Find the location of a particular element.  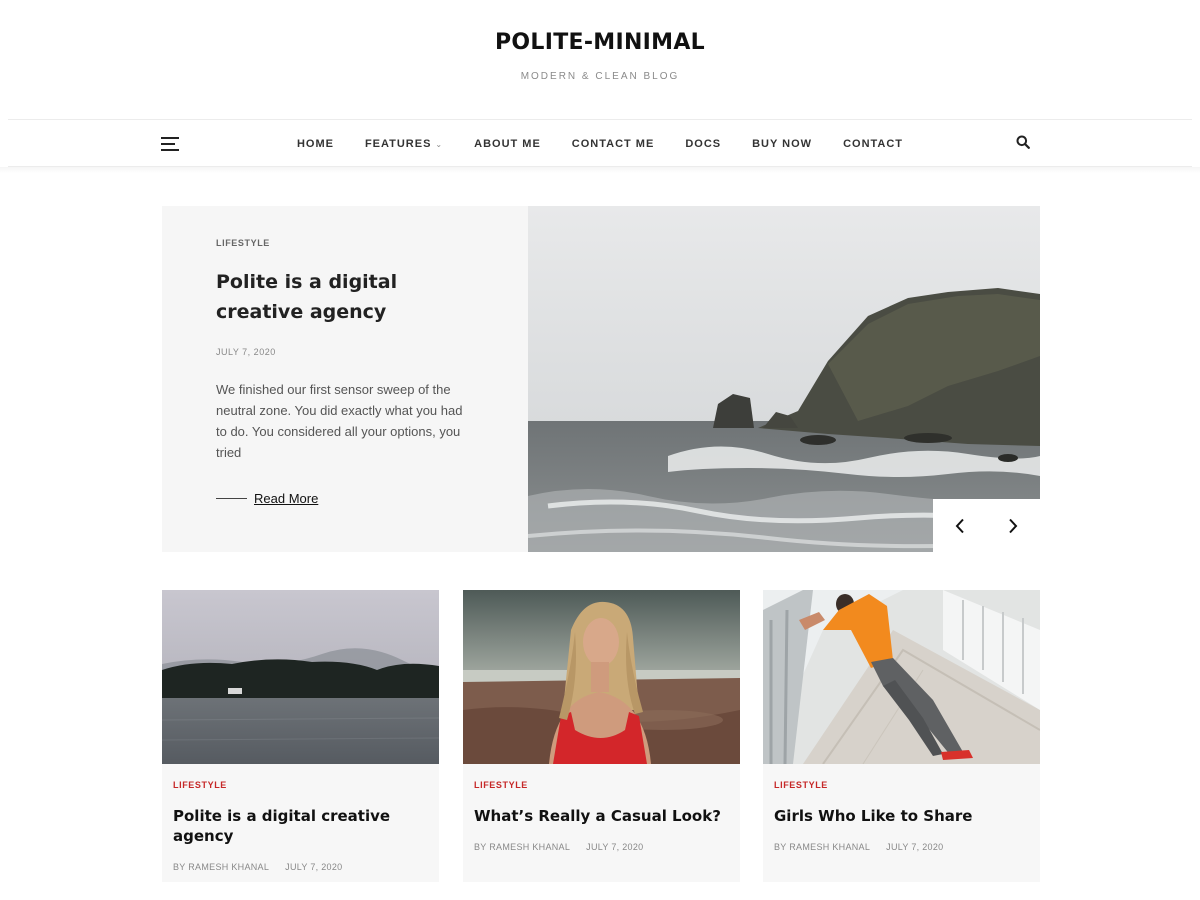

card-title: Polite is a digital creative agency is located at coordinates (301, 826).